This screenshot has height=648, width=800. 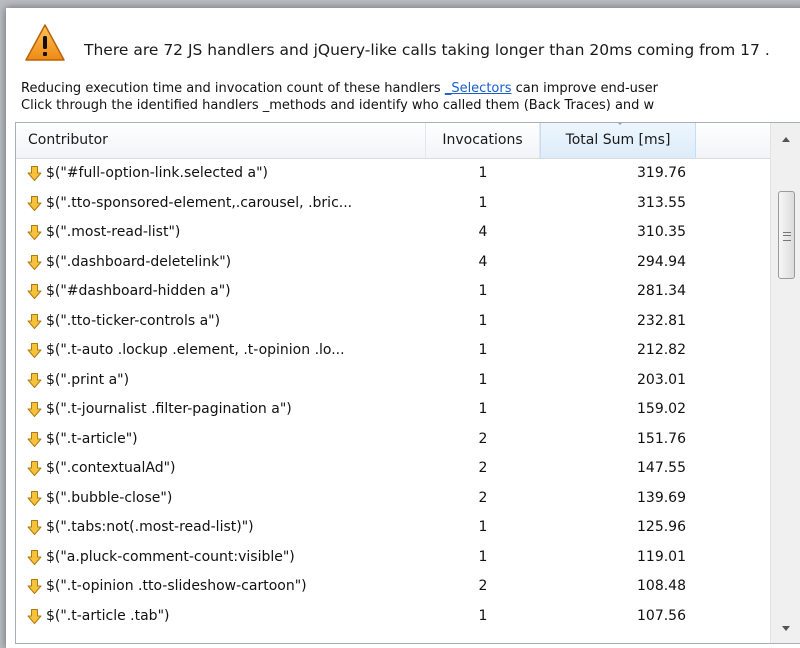 I want to click on table-row: $("#dashboard-hidden a") 1 281.34, so click(x=393, y=292).